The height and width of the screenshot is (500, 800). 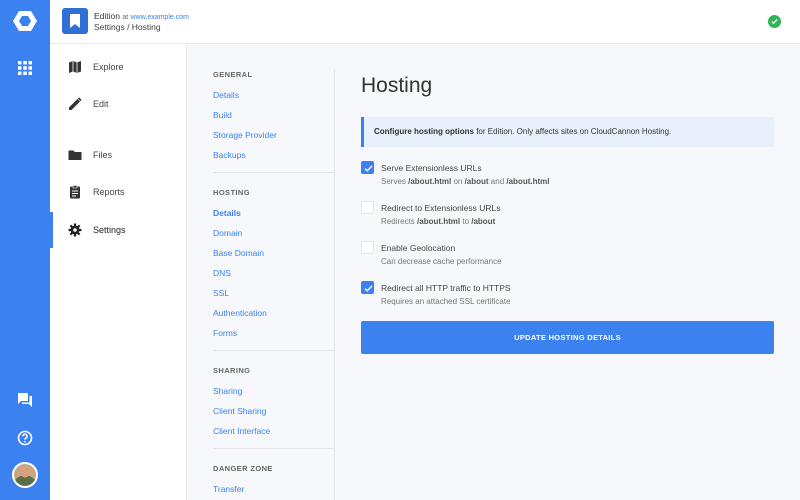 I want to click on section-title-general: GENERAL, so click(x=233, y=74).